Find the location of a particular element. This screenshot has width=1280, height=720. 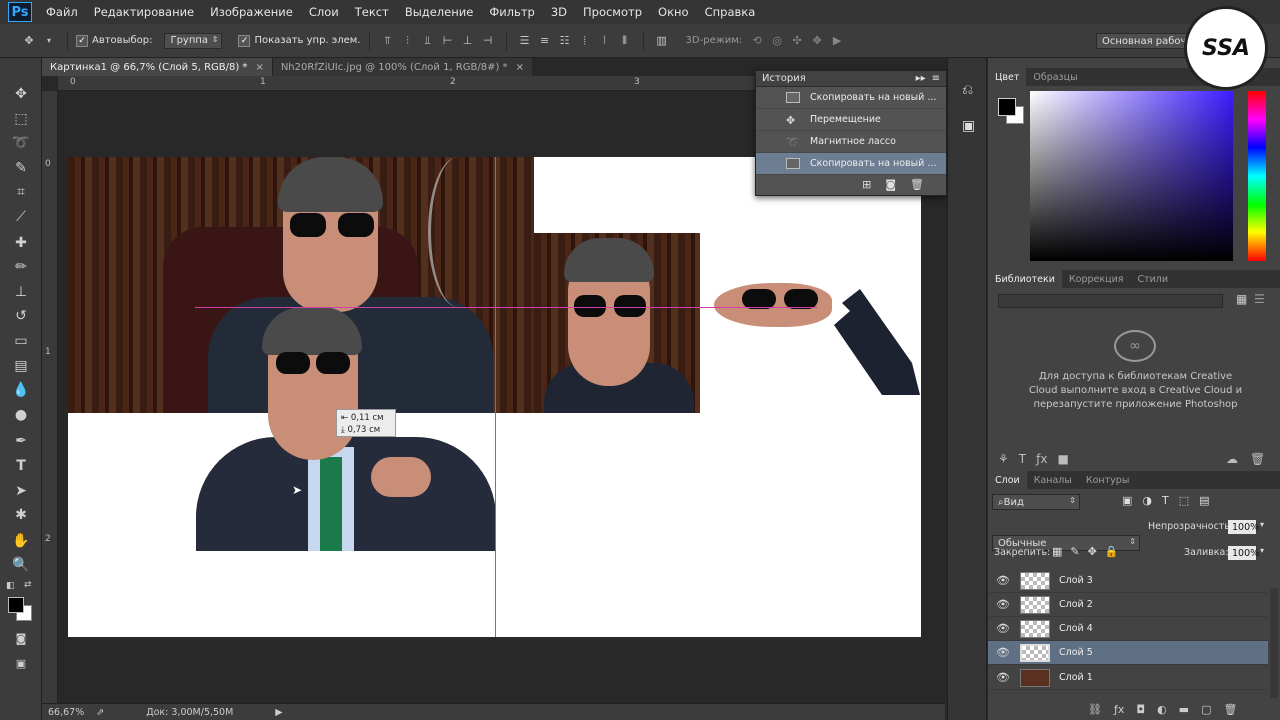

layer-name: Слой 3 is located at coordinates (1076, 580).